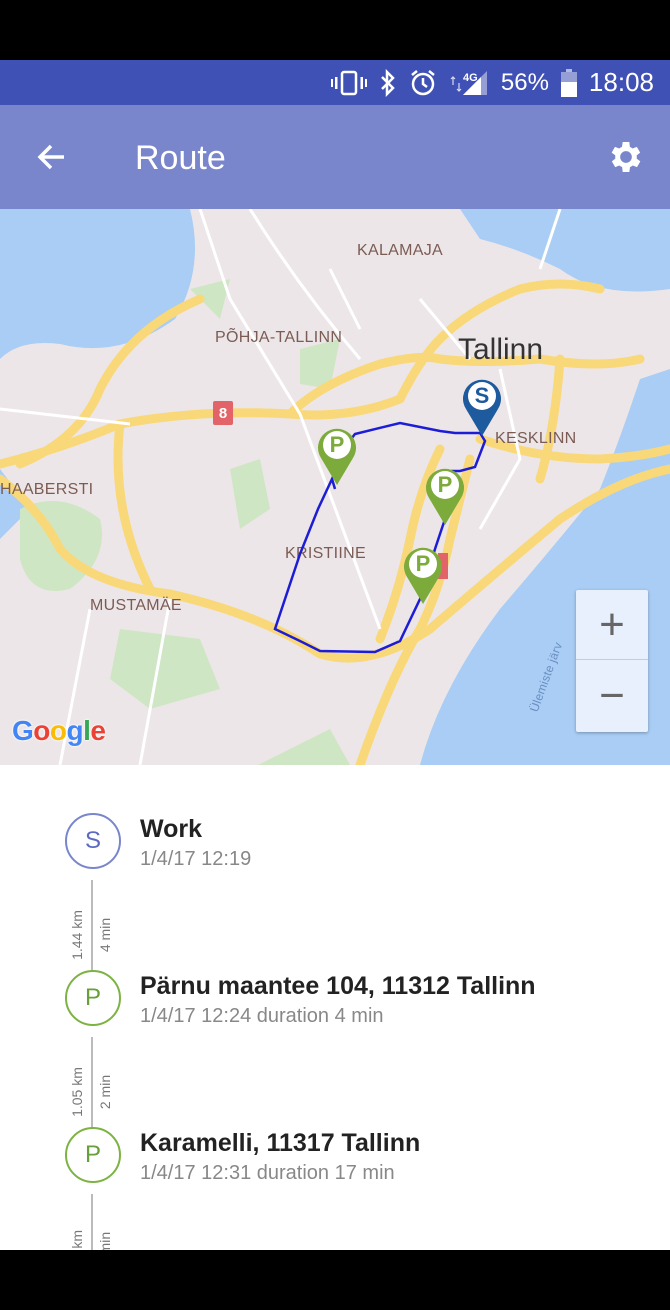  Describe the element at coordinates (482, 395) in the screenshot. I see `marker-letter: S` at that location.